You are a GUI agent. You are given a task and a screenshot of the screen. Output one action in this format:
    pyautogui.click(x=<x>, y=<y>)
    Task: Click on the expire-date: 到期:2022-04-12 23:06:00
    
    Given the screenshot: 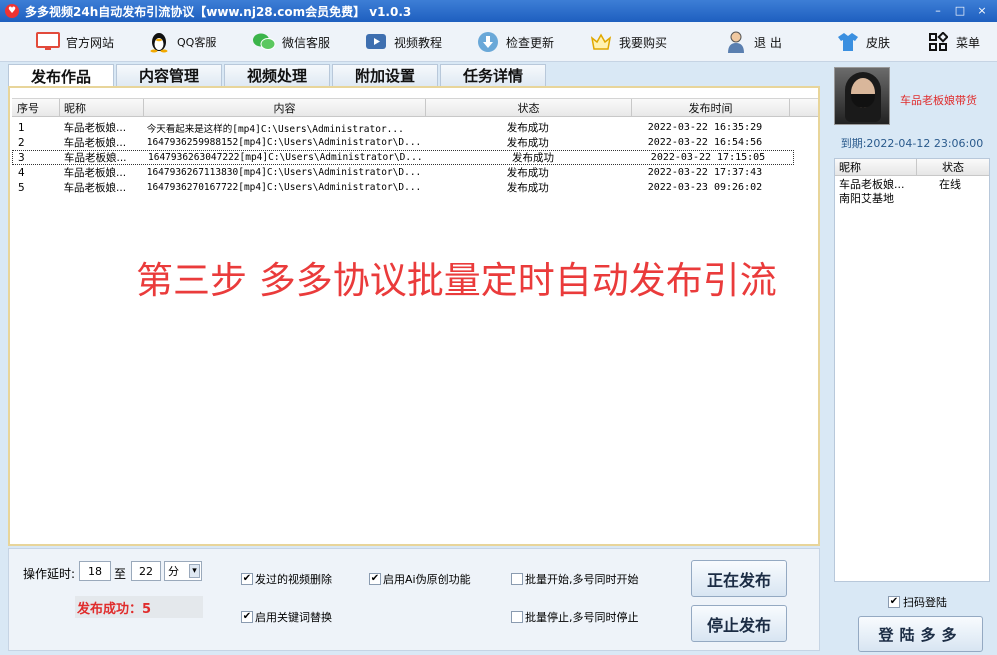 What is the action you would take?
    pyautogui.click(x=912, y=143)
    